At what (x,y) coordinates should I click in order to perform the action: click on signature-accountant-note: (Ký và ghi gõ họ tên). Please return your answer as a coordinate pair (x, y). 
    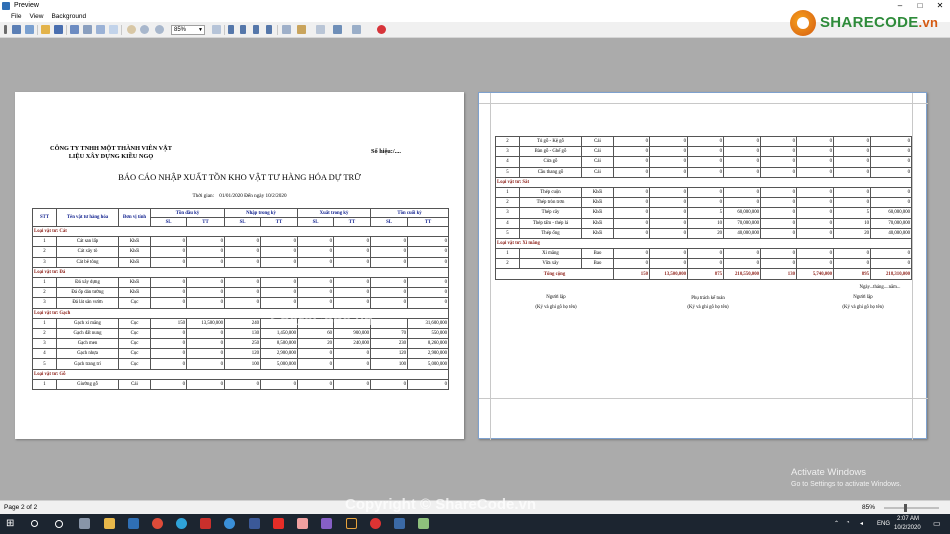
    Looking at the image, I should click on (708, 307).